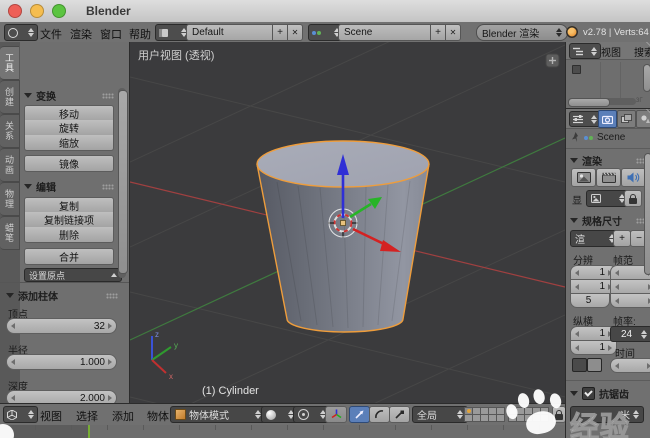 The width and height of the screenshot is (650, 438). I want to click on delete-button: 删除, so click(69, 235).